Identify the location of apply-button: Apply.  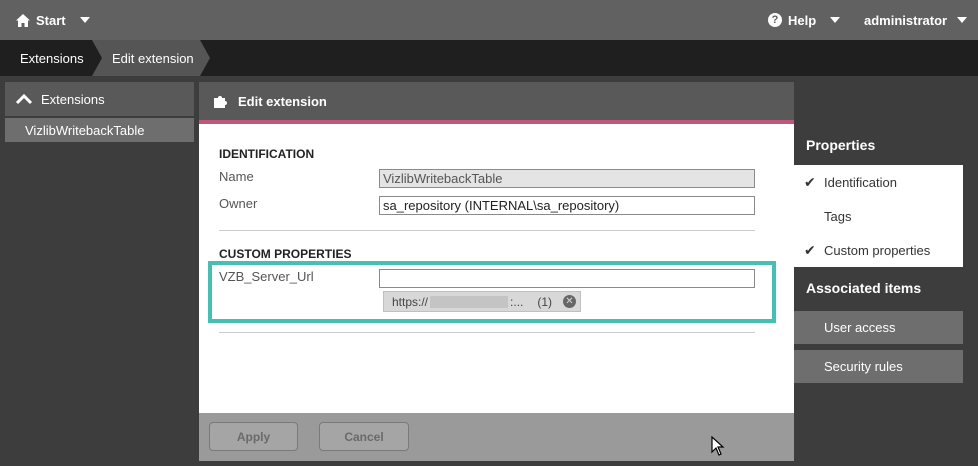
(253, 436).